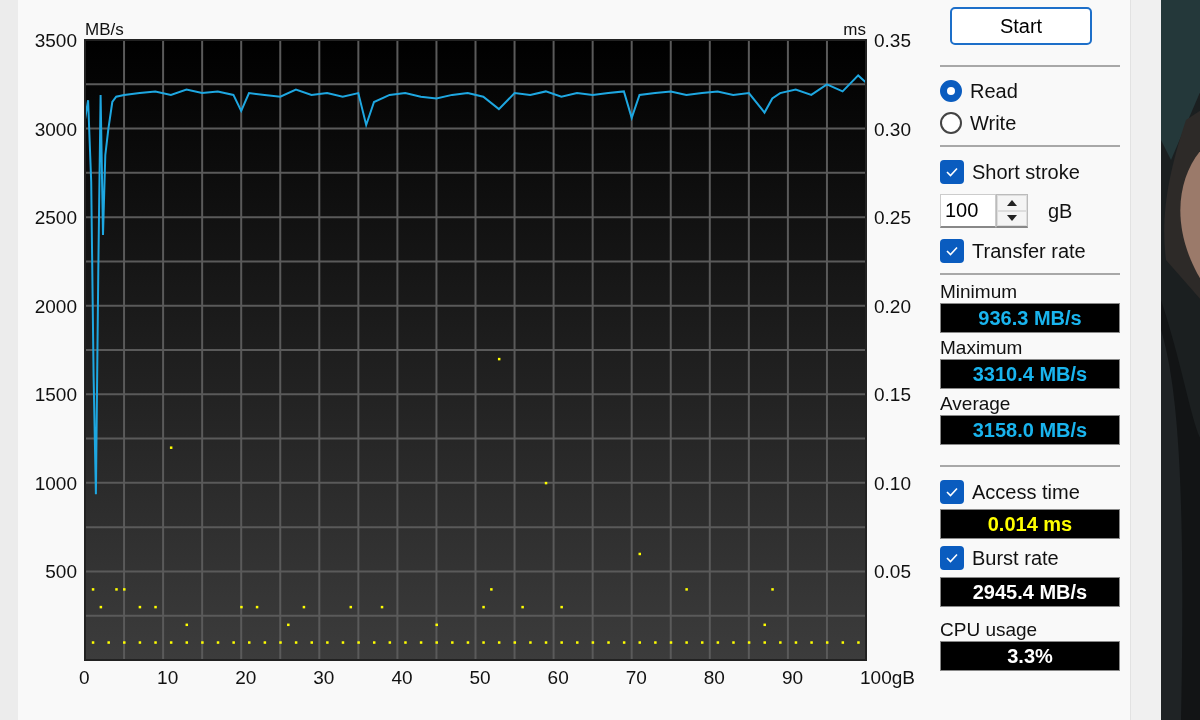 The width and height of the screenshot is (1200, 720). Describe the element at coordinates (979, 291) in the screenshot. I see `stat-label: Minimum` at that location.